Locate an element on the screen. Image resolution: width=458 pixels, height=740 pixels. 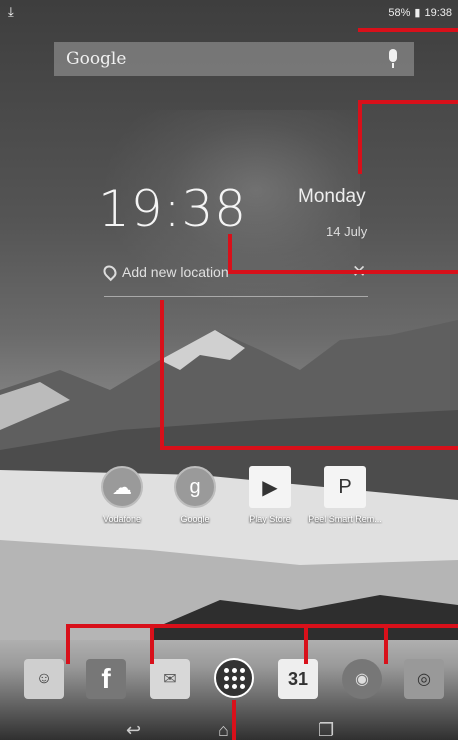
all-apps-icon is located at coordinates (234, 678).